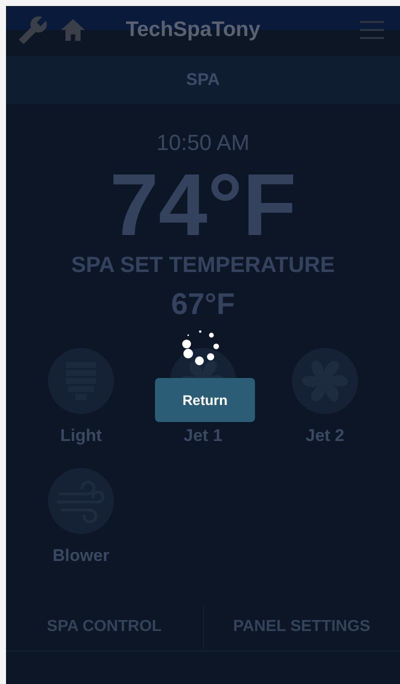  I want to click on menu-icon, so click(372, 30).